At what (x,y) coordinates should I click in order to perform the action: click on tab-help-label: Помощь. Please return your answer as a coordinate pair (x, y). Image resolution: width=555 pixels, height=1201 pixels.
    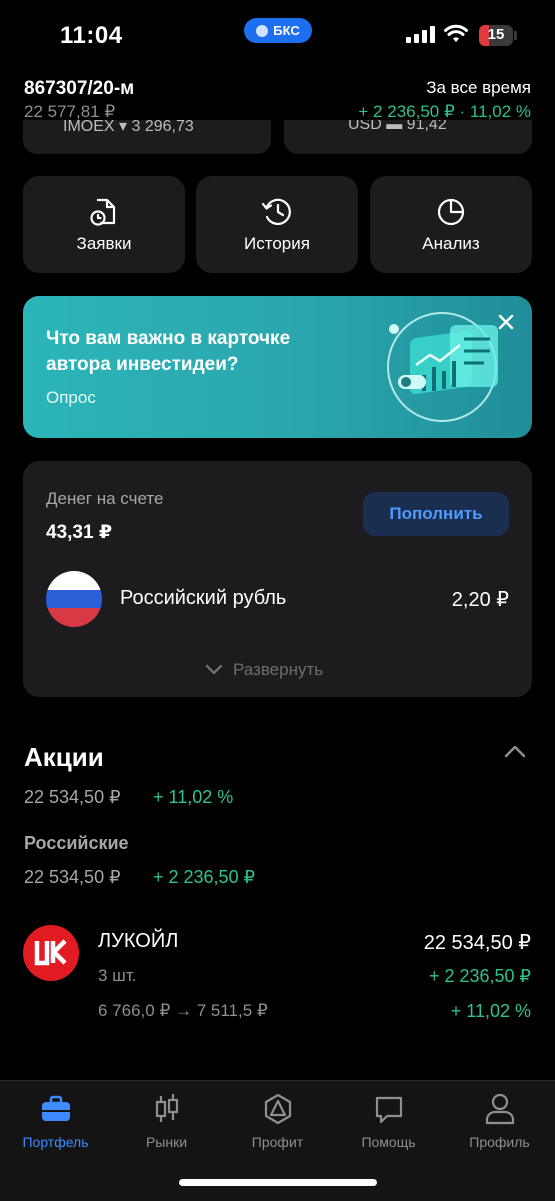
    Looking at the image, I should click on (388, 1142).